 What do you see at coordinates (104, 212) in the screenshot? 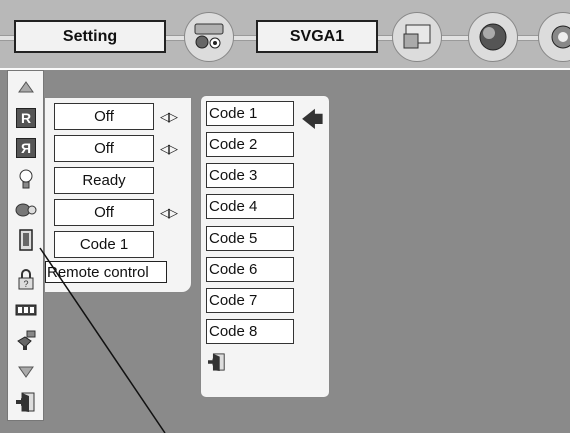
I see `setting-value-4: Off` at bounding box center [104, 212].